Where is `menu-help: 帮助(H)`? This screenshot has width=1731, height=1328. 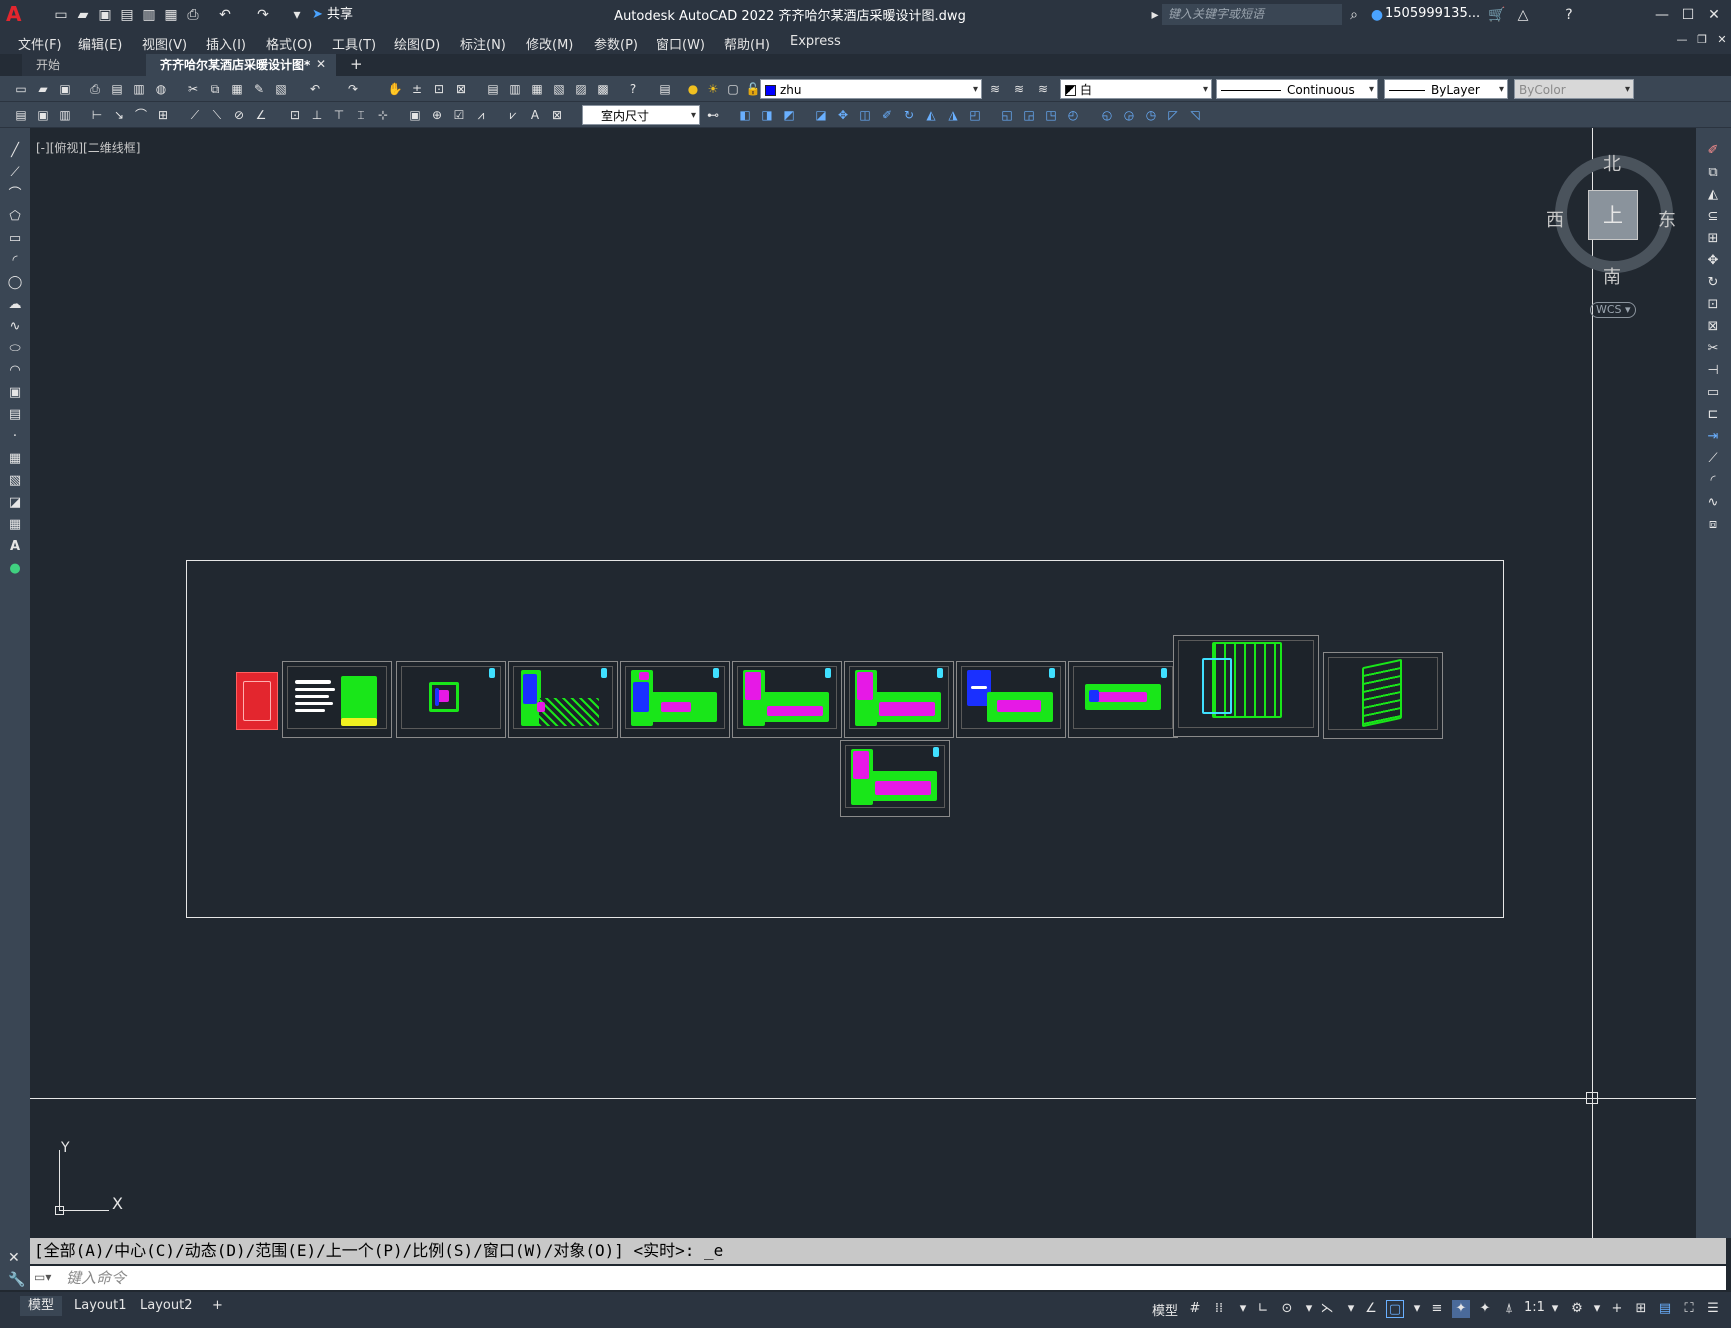
menu-help: 帮助(H) is located at coordinates (747, 43).